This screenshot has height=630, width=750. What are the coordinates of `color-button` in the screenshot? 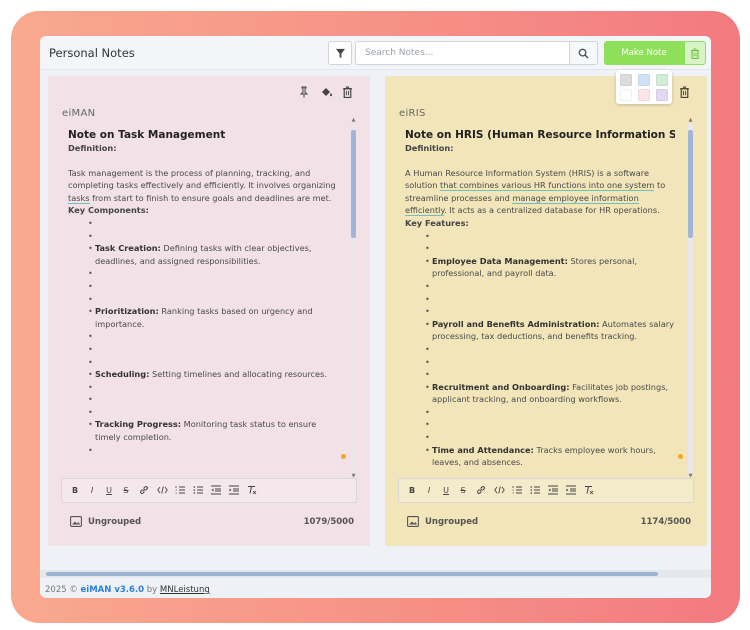 It's located at (327, 93).